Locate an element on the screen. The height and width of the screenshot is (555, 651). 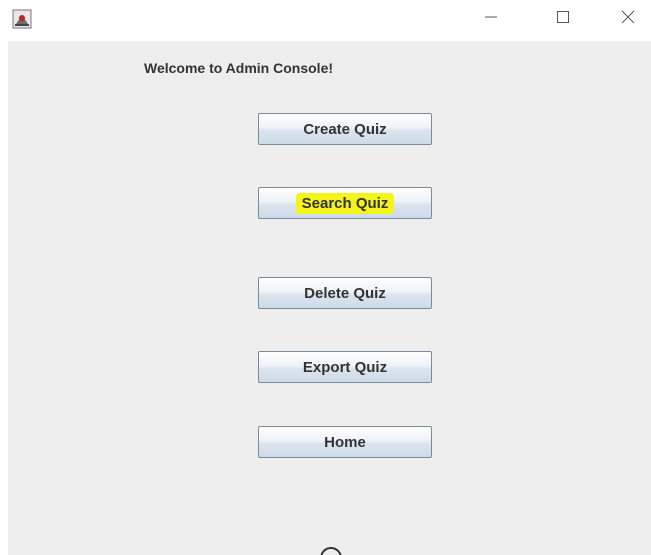
search-quiz-label: Search Quiz is located at coordinates (345, 203).